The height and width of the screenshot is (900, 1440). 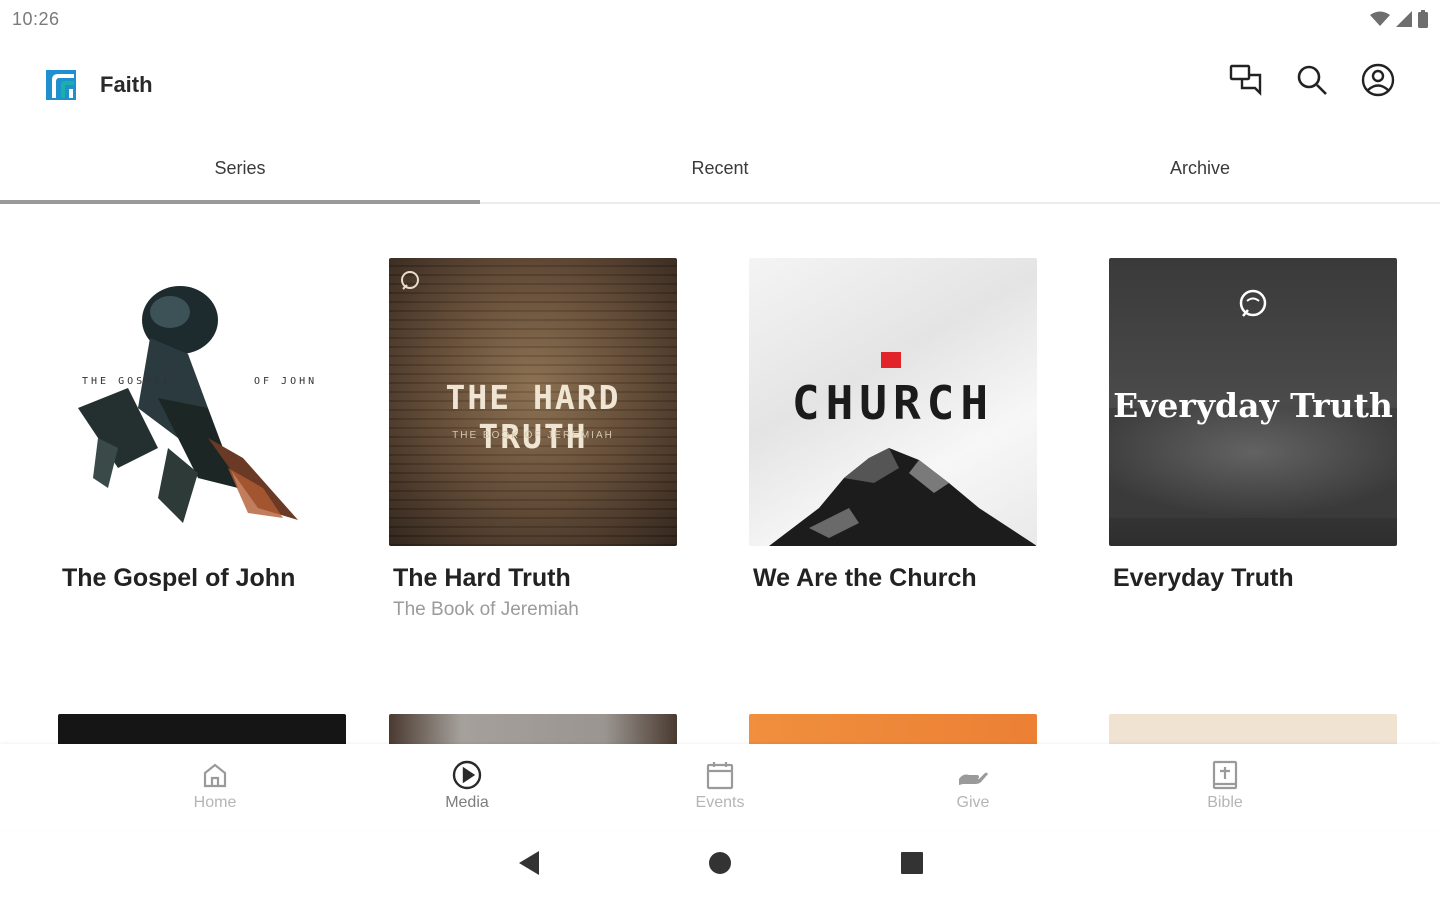 I want to click on play-circle-icon, so click(x=467, y=775).